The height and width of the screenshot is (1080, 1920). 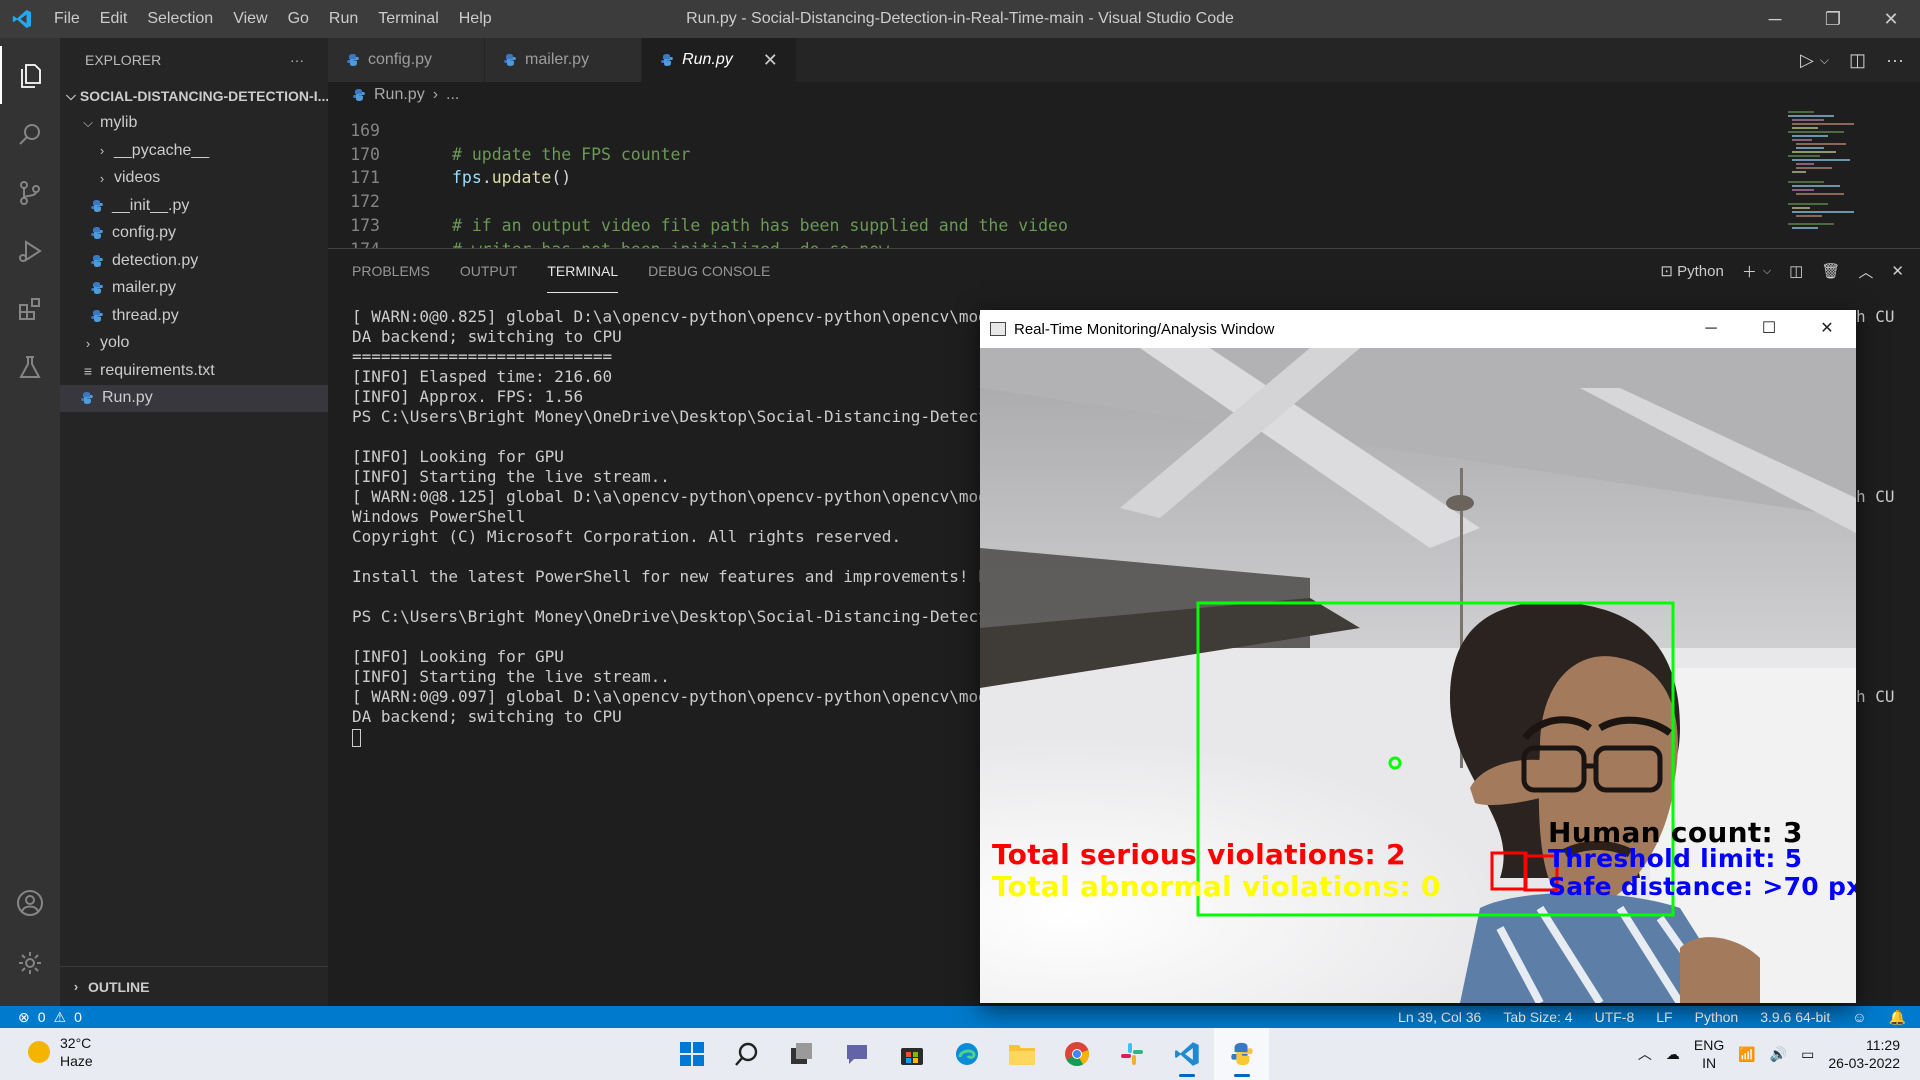 I want to click on terminal-shell-selector: ⊡ Python, so click(x=1691, y=271).